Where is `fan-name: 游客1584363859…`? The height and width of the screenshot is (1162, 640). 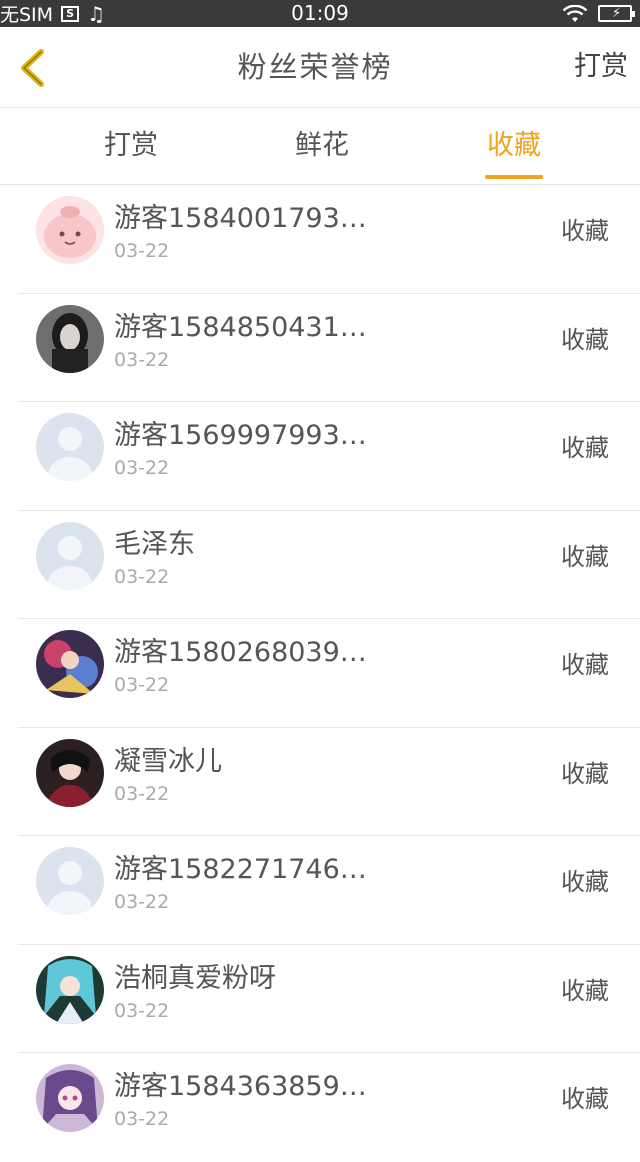
fan-name: 游客1584363859… is located at coordinates (240, 1086).